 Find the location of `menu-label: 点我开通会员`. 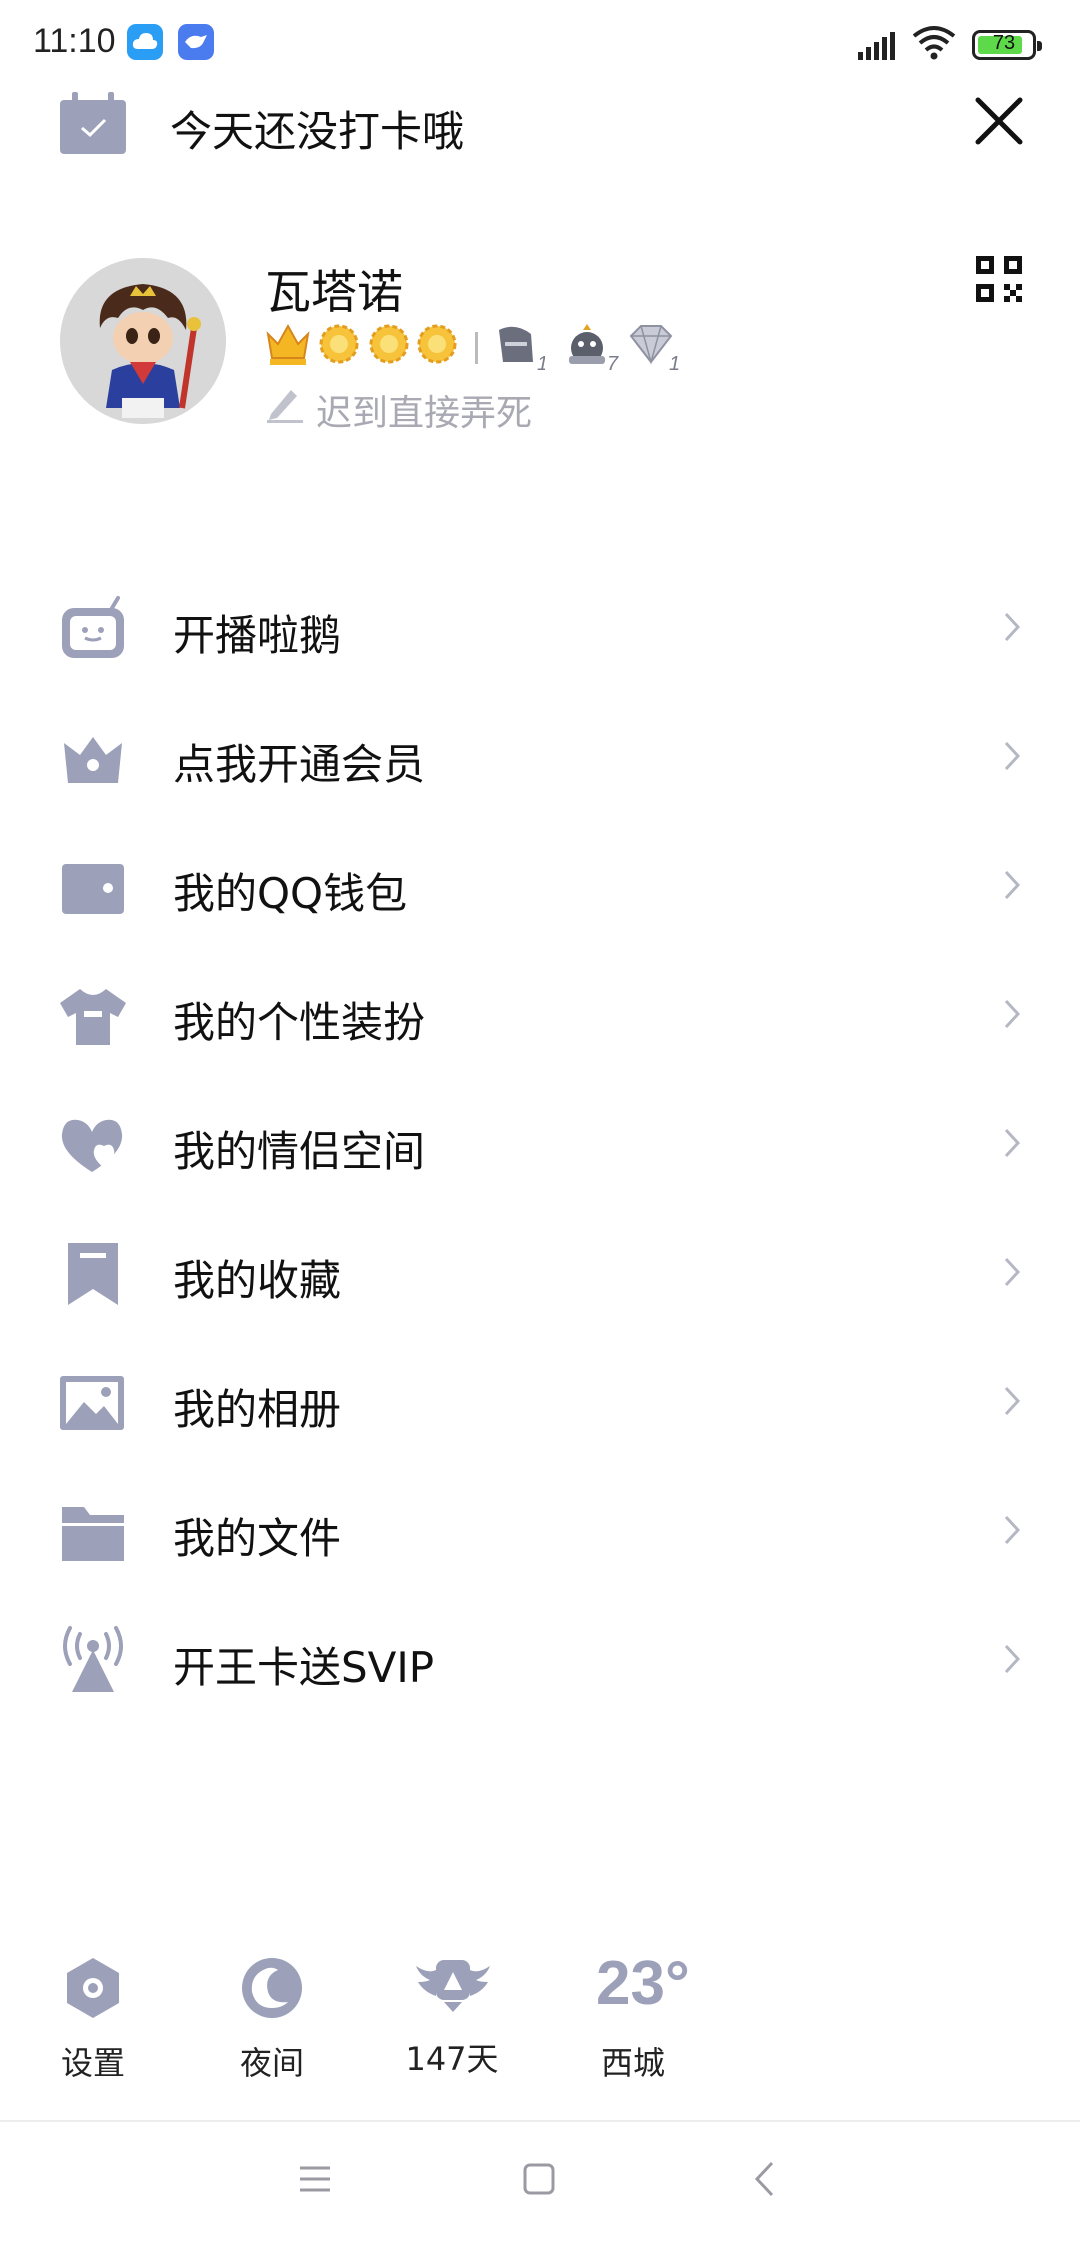

menu-label: 点我开通会员 is located at coordinates (299, 764).